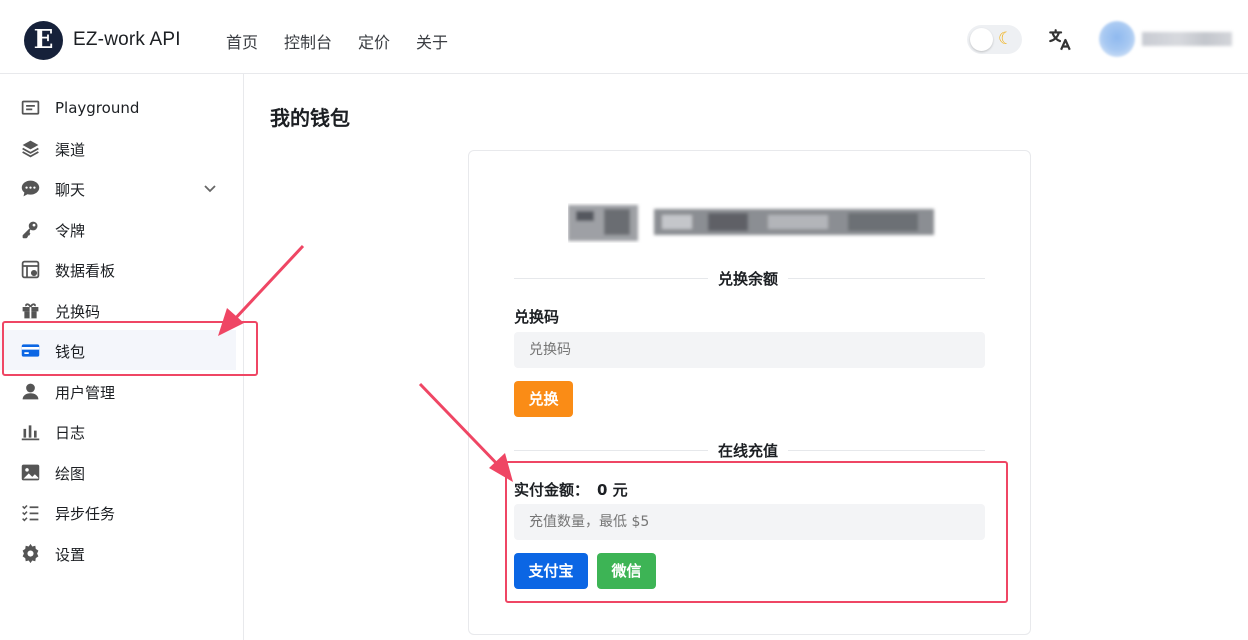 This screenshot has height=640, width=1248. I want to click on section-title-topup: 在线充值, so click(748, 450).